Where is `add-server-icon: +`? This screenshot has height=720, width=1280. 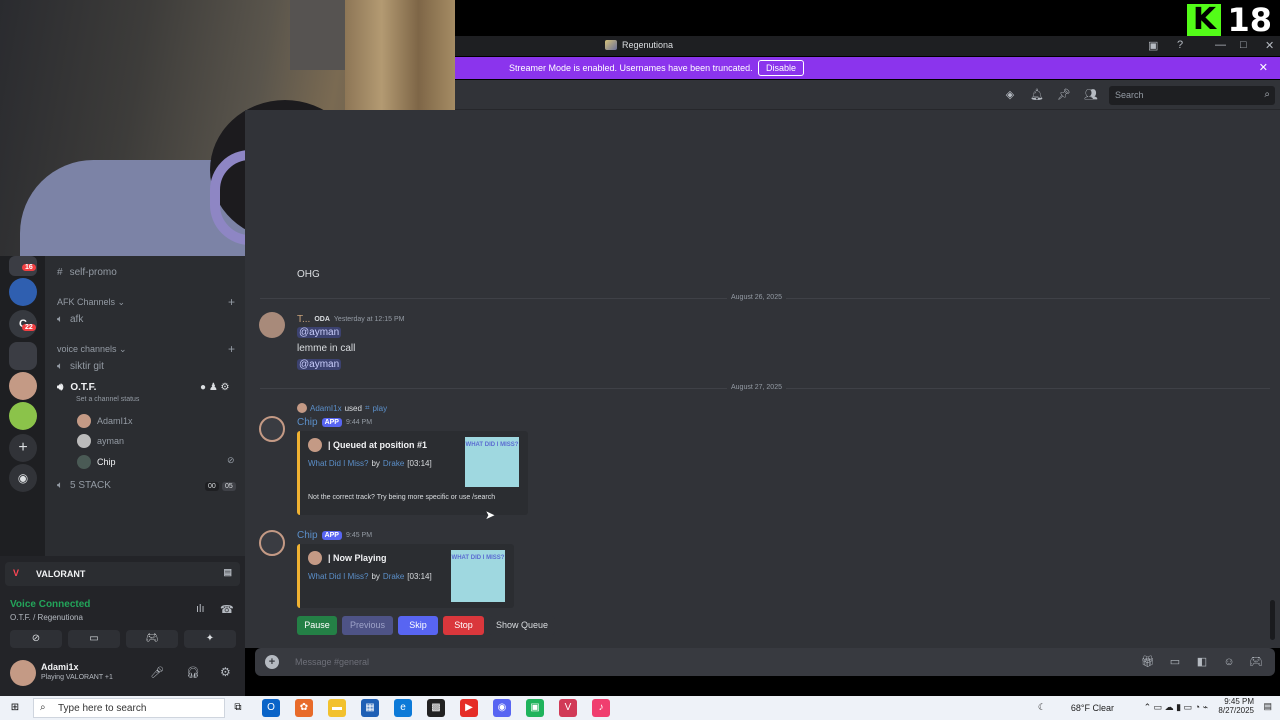 add-server-icon: + is located at coordinates (23, 448).